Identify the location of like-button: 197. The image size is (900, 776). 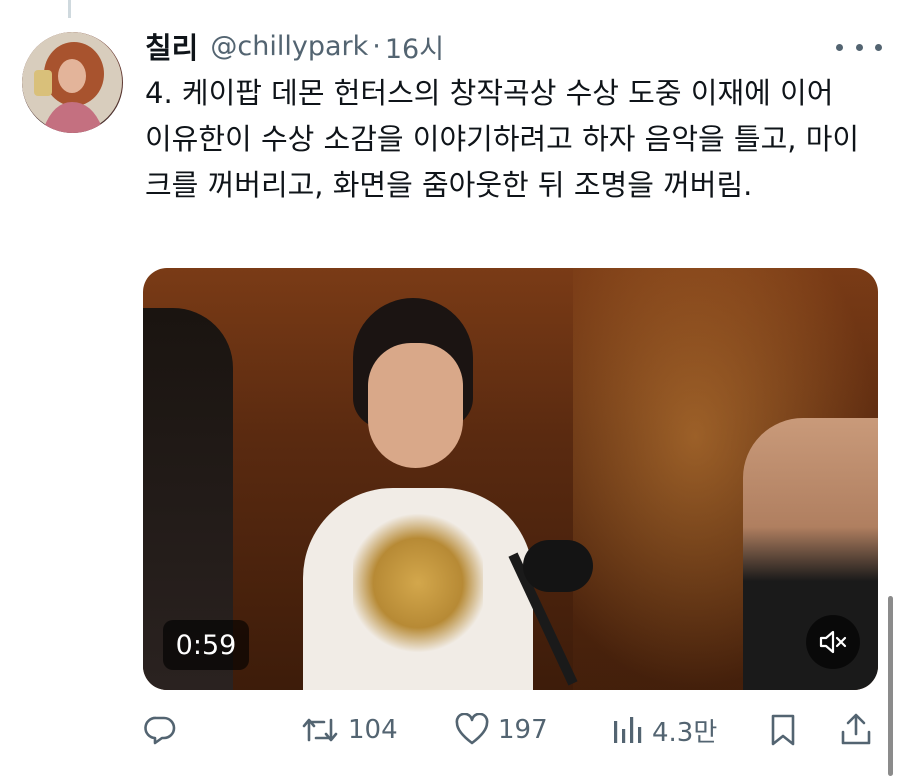
(501, 730).